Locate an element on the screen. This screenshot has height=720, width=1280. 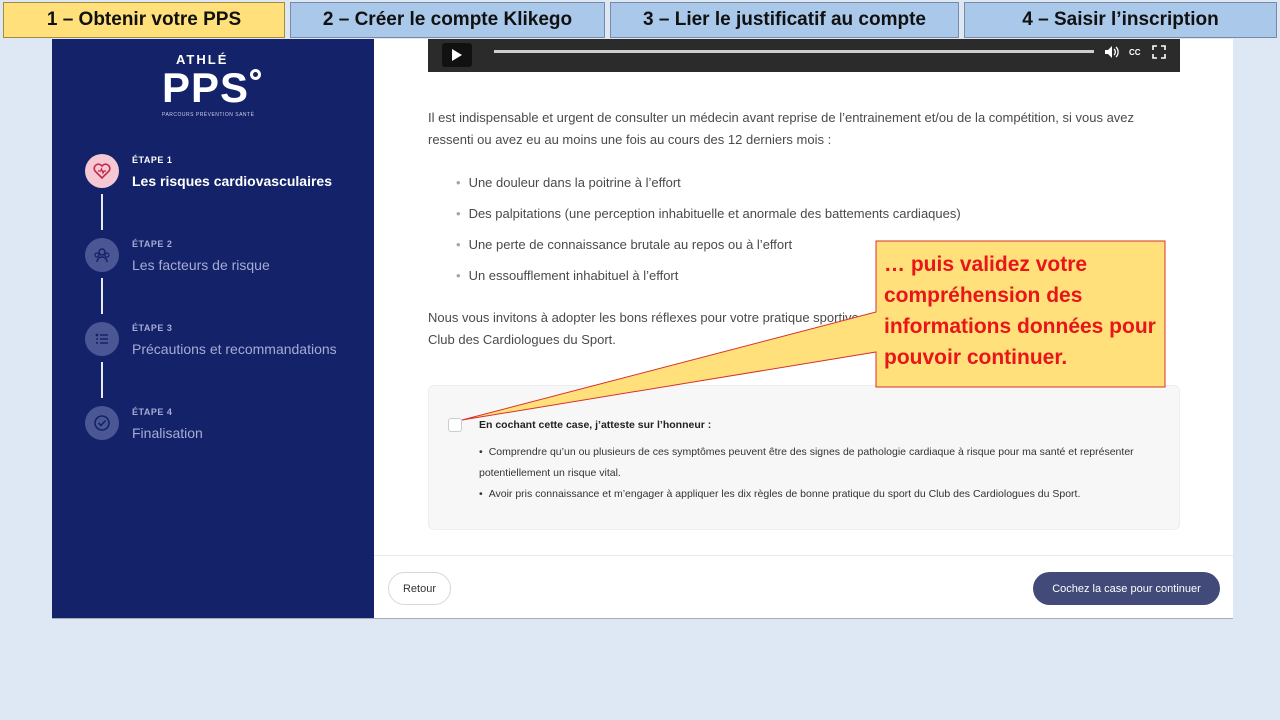
step-3-label: ÉTAPE 3 is located at coordinates (152, 328).